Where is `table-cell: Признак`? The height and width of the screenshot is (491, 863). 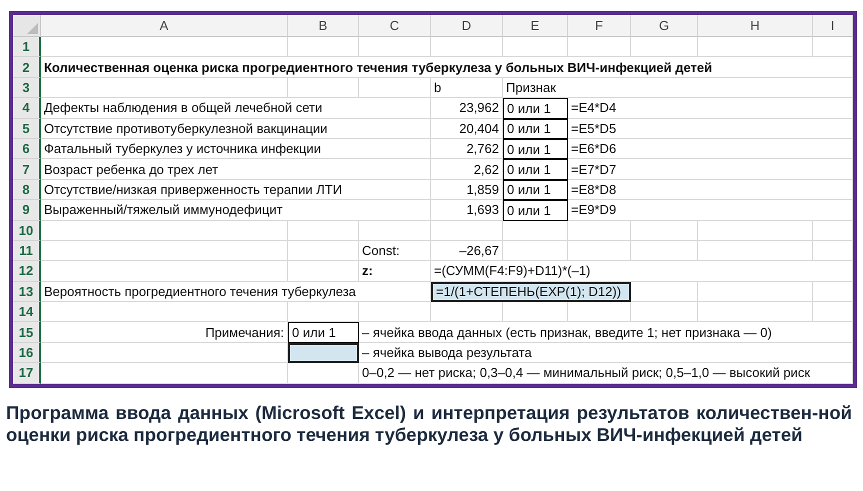 table-cell: Признак is located at coordinates (678, 88).